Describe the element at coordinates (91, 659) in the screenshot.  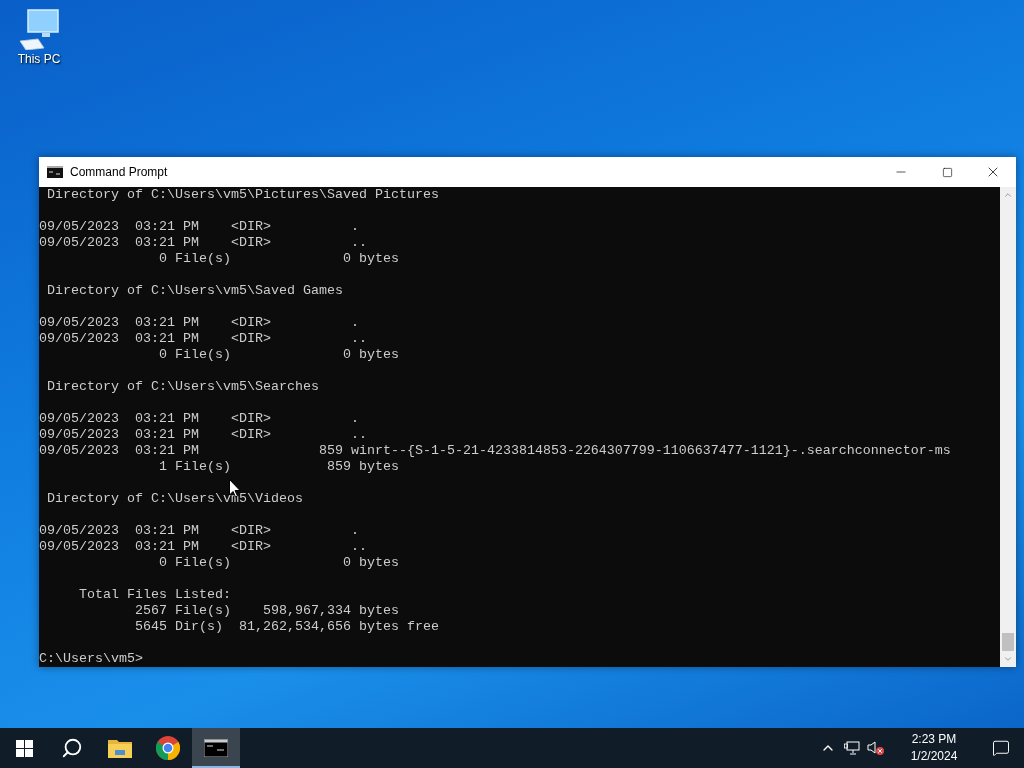
I see `console-line: C:\Users\vm5>` at that location.